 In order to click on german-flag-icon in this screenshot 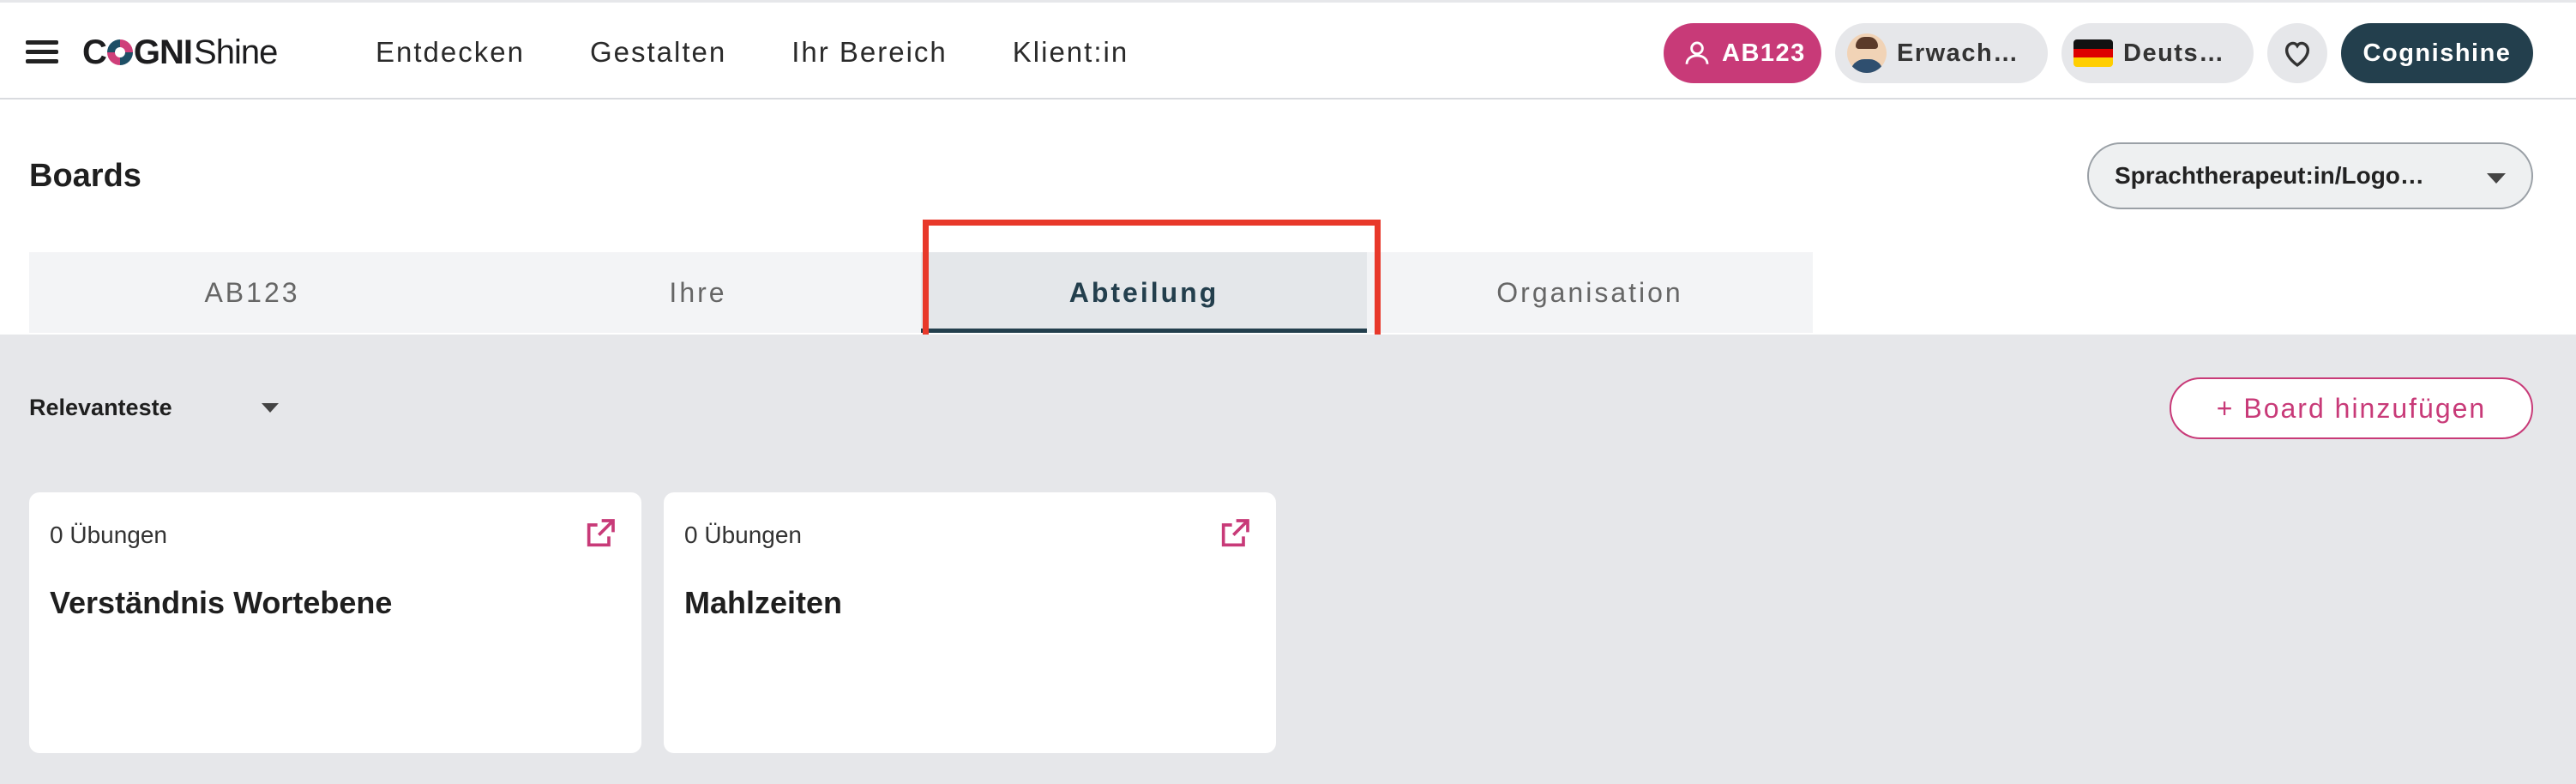, I will do `click(2093, 53)`.